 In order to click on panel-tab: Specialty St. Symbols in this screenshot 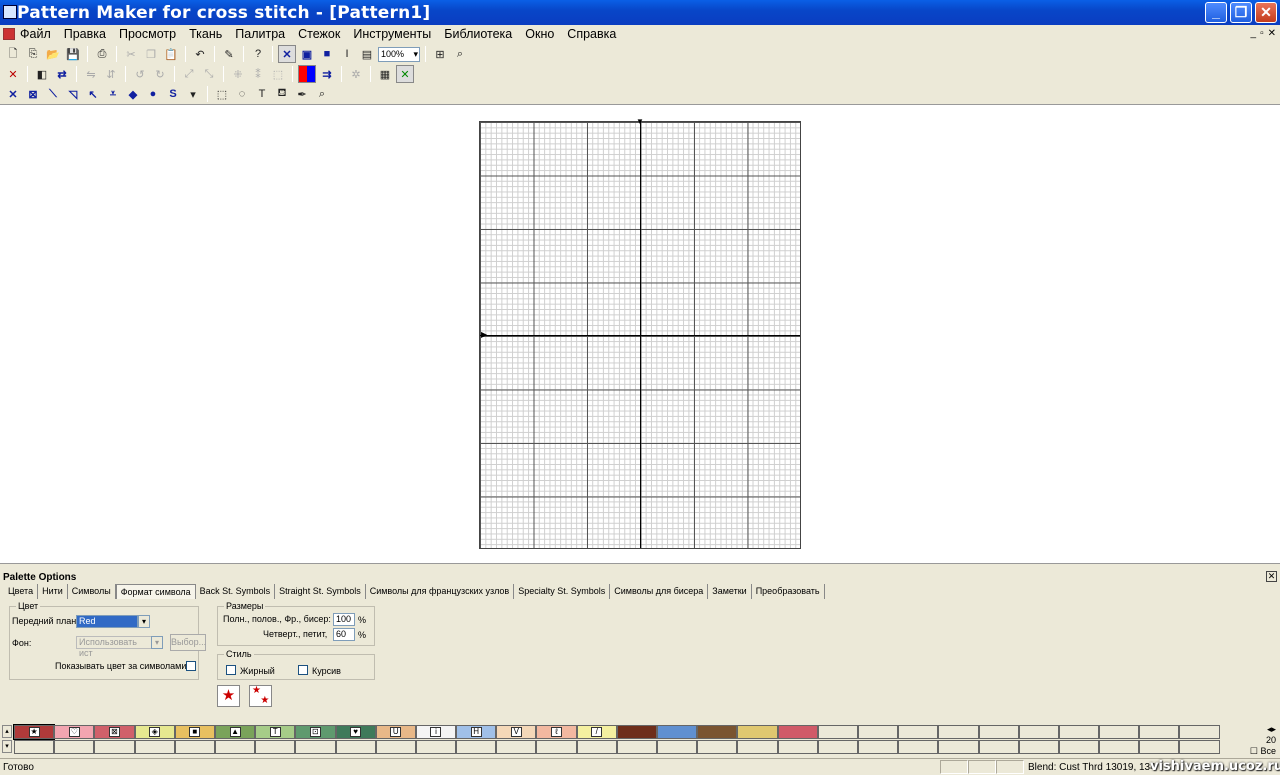, I will do `click(562, 591)`.